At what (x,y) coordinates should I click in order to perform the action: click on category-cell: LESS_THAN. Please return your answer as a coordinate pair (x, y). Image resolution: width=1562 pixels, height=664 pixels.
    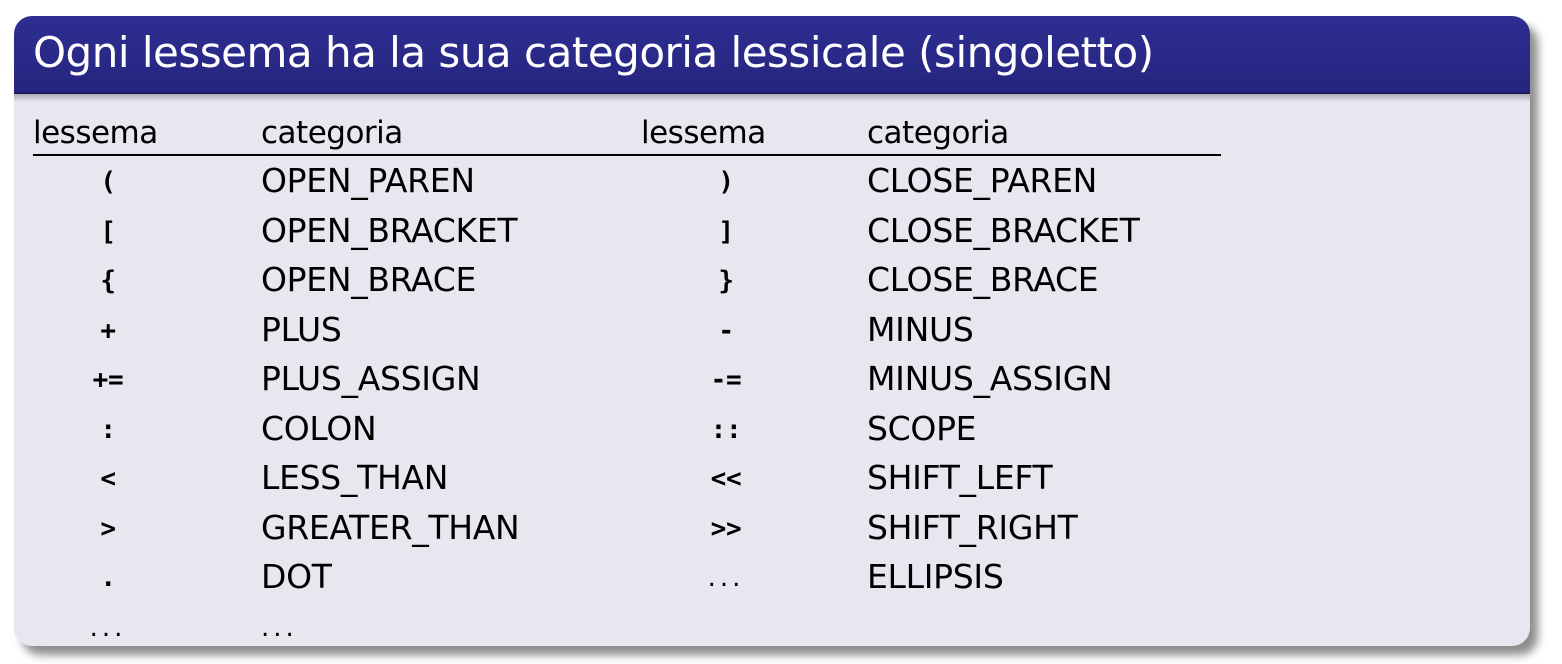
    Looking at the image, I should click on (355, 477).